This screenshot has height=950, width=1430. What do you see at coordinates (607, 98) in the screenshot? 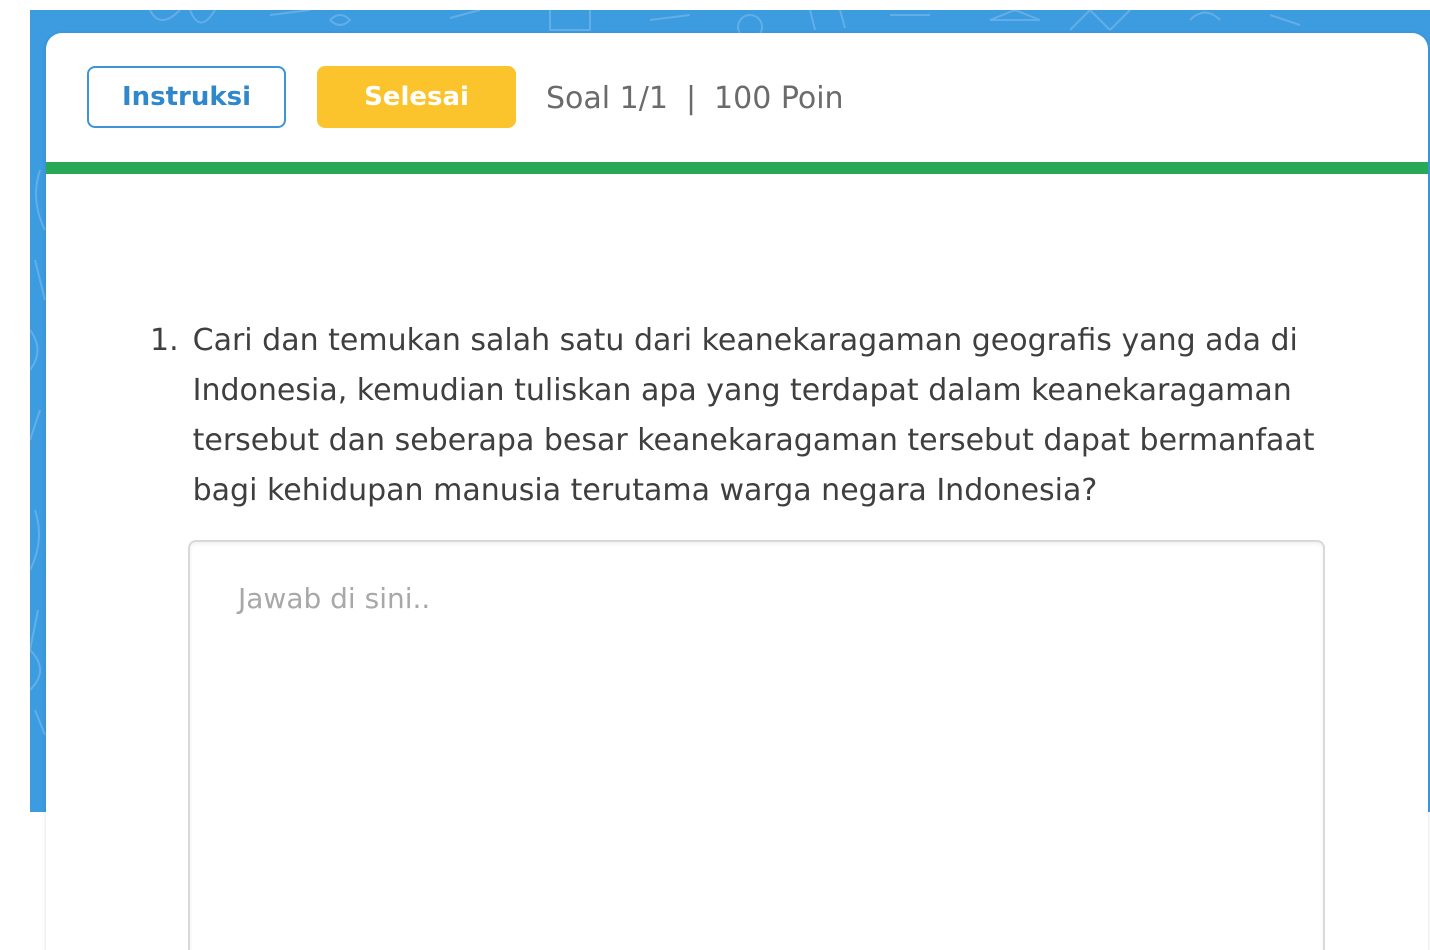
I see `question-counter: Soal 1/1` at bounding box center [607, 98].